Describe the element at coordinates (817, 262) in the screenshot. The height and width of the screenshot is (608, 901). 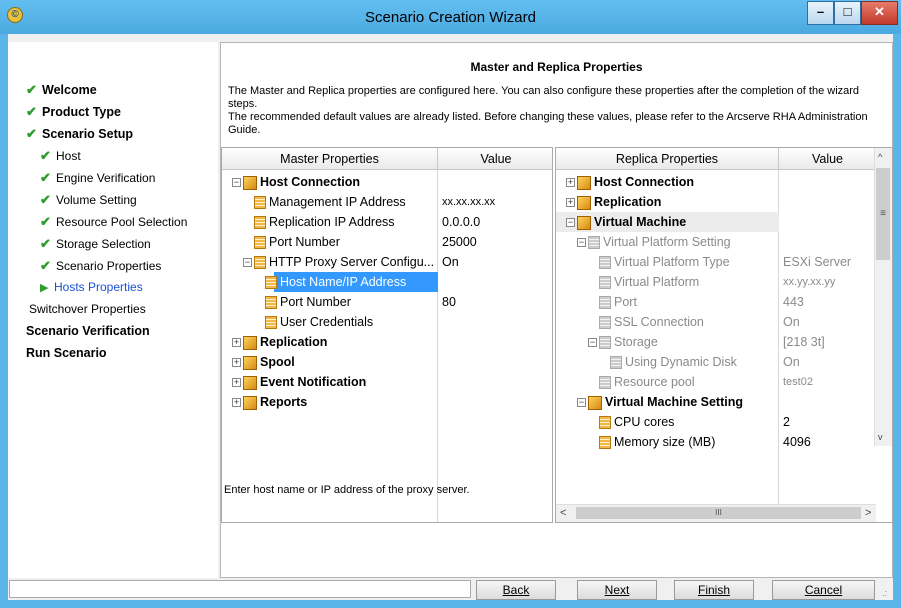
I see `property-value: ESXi Server` at that location.